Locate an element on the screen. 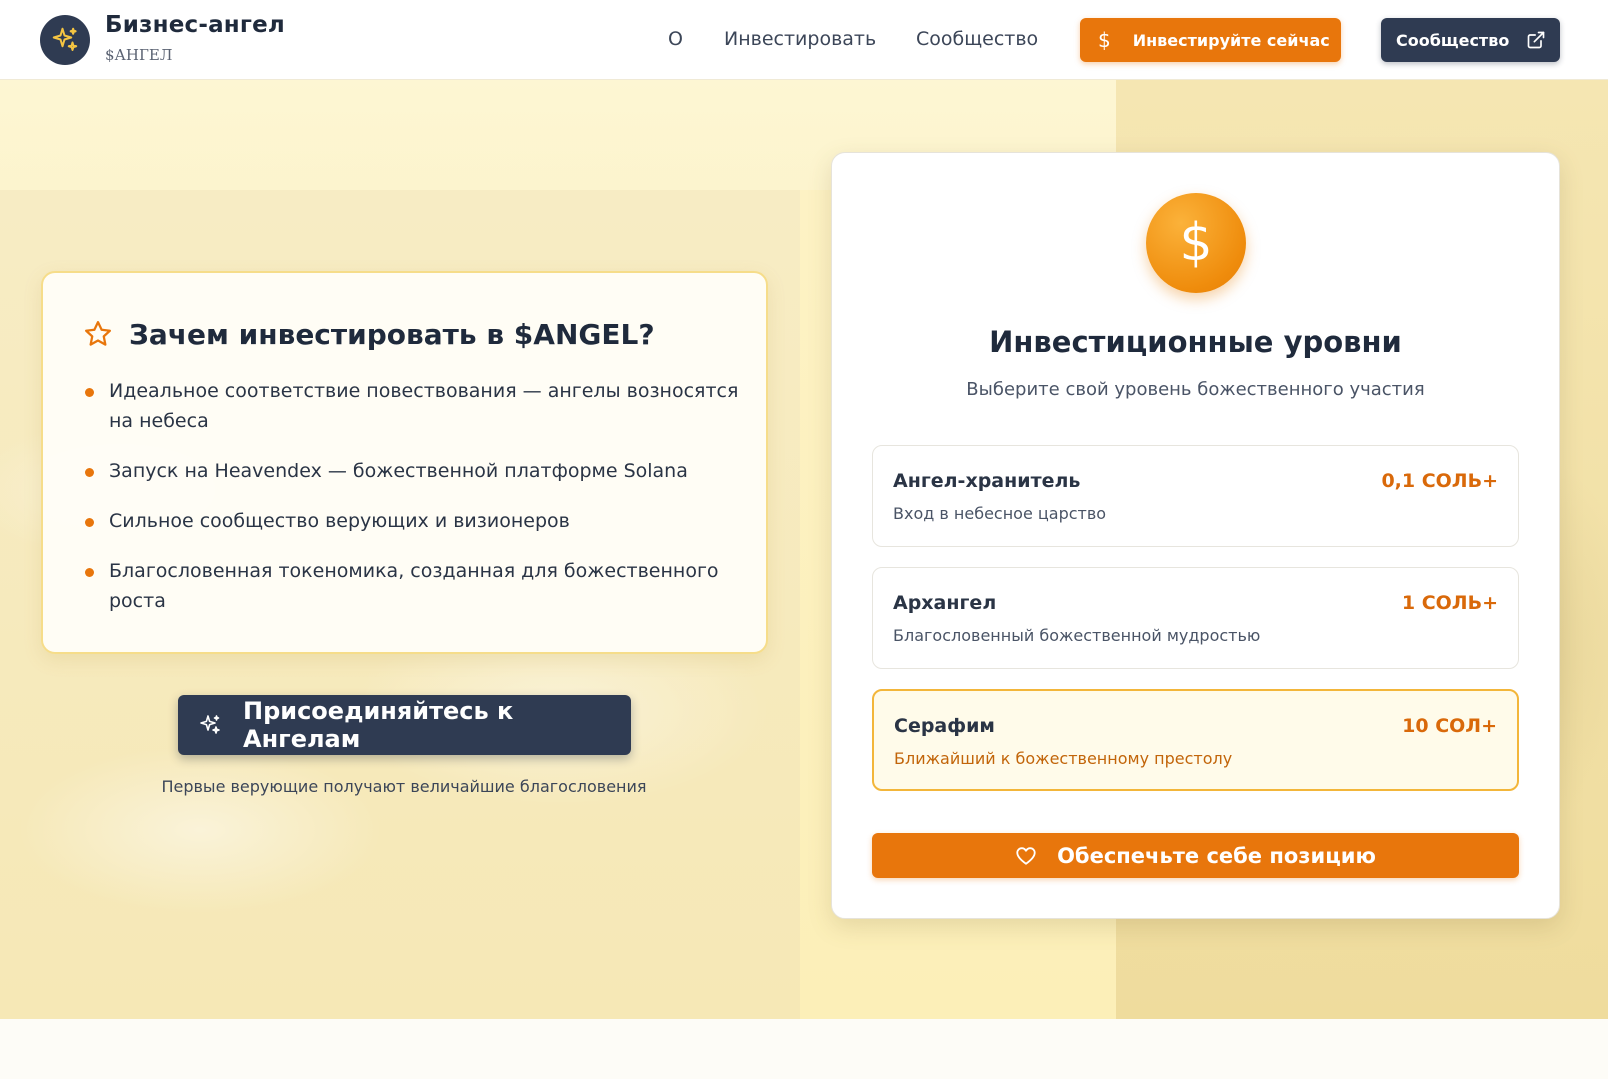 The width and height of the screenshot is (1608, 1079). community-label: Сообщество is located at coordinates (1453, 40).